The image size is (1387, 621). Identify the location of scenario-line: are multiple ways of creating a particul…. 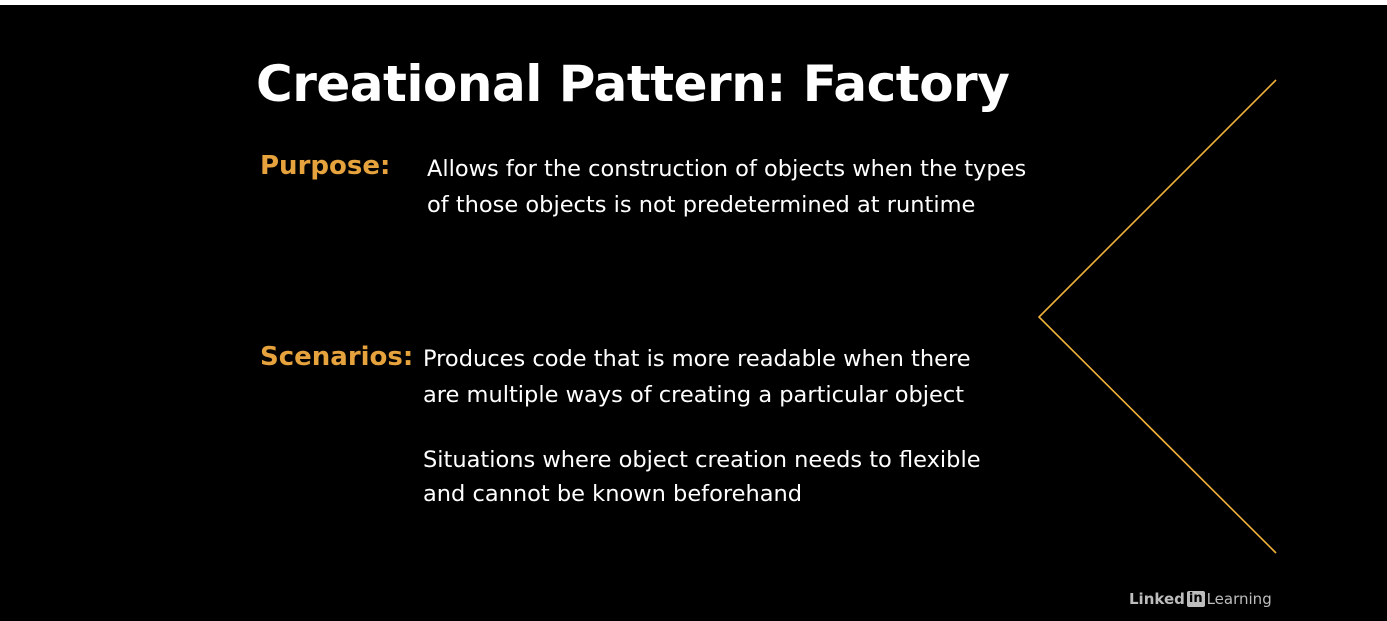
(694, 395).